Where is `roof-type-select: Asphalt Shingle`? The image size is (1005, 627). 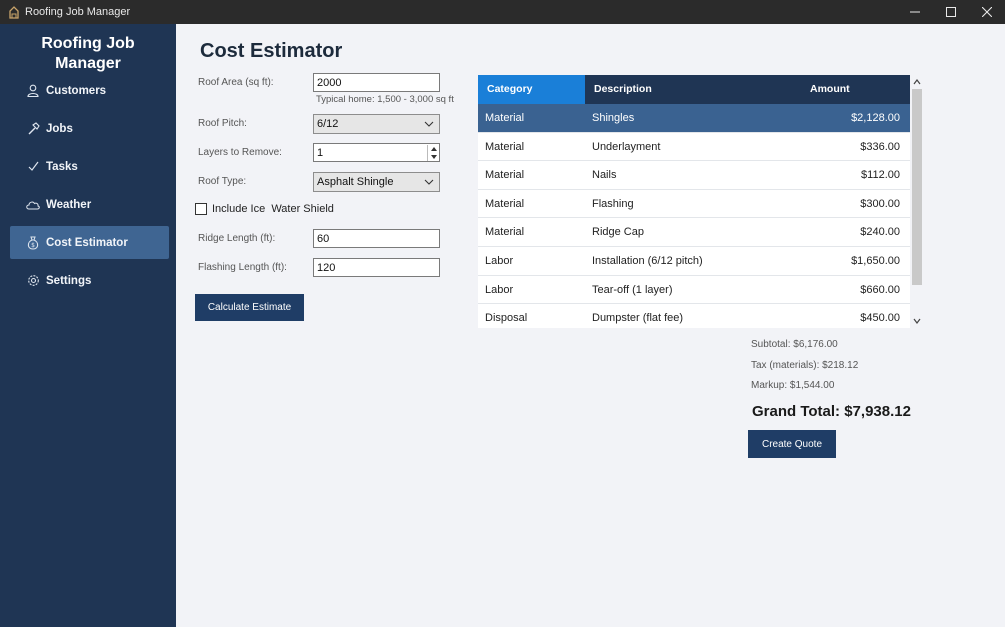 roof-type-select: Asphalt Shingle is located at coordinates (376, 182).